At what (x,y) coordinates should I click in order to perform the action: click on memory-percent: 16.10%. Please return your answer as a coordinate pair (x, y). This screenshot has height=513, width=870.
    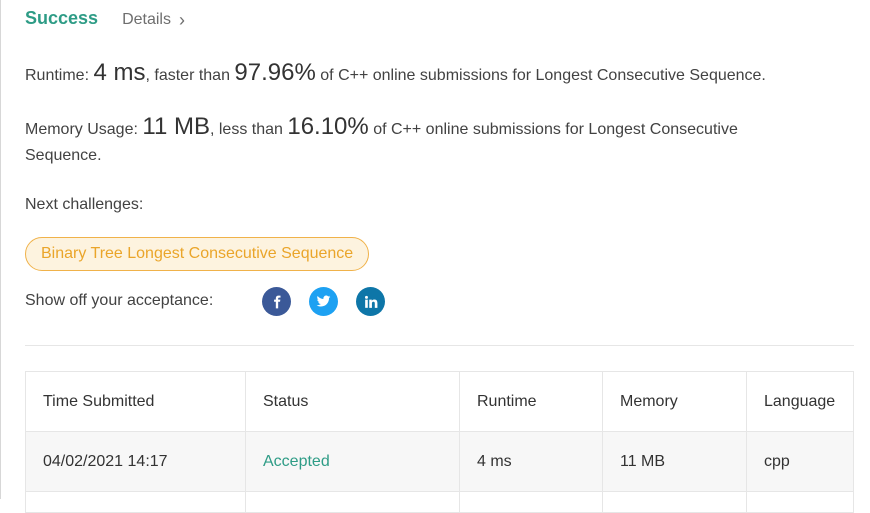
    Looking at the image, I should click on (328, 126).